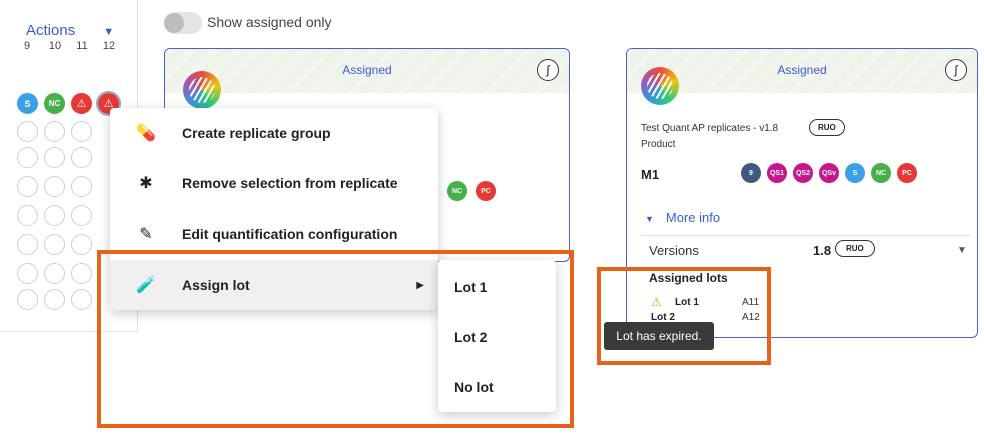 The width and height of the screenshot is (984, 442). I want to click on actions-label: Actions, so click(51, 30).